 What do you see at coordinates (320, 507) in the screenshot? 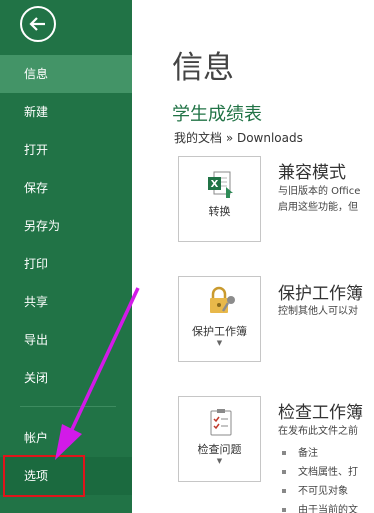
I see `inspect-bullet-item: 由于当前的文` at bounding box center [320, 507].